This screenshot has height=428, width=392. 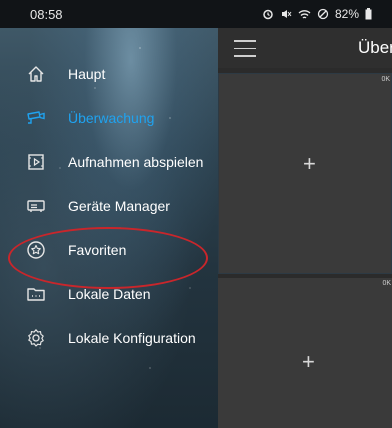 I want to click on device-manager-icon, so click(x=36, y=206).